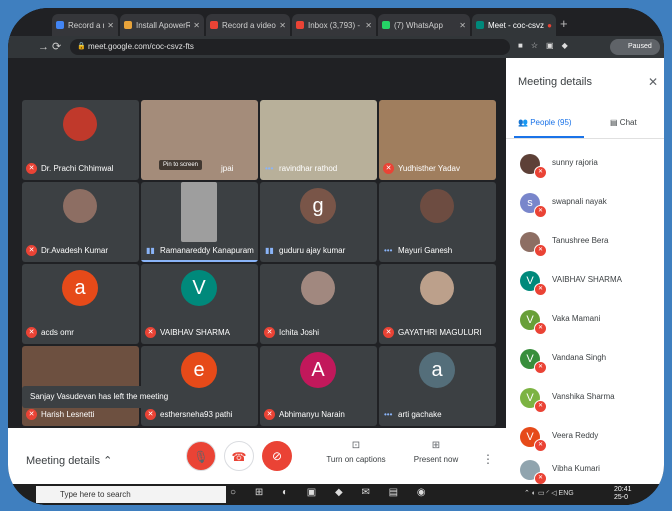 This screenshot has width=672, height=511. What do you see at coordinates (590, 173) in the screenshot?
I see `participant-list-item: ✕ sunny rajoria` at bounding box center [590, 173].